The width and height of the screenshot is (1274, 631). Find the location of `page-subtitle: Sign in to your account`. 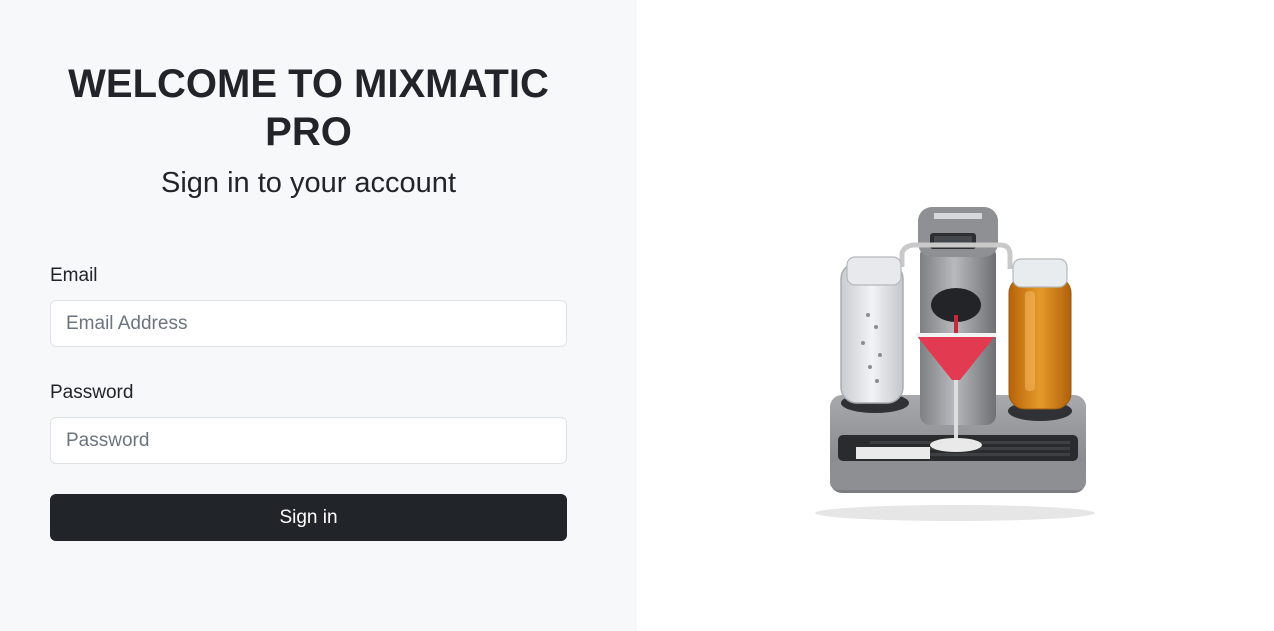

page-subtitle: Sign in to your account is located at coordinates (308, 183).